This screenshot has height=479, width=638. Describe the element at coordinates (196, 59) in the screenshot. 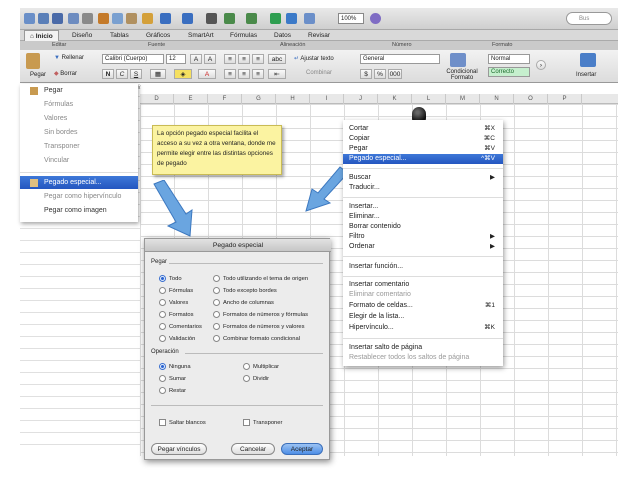

I see `font-grow-button: A` at that location.